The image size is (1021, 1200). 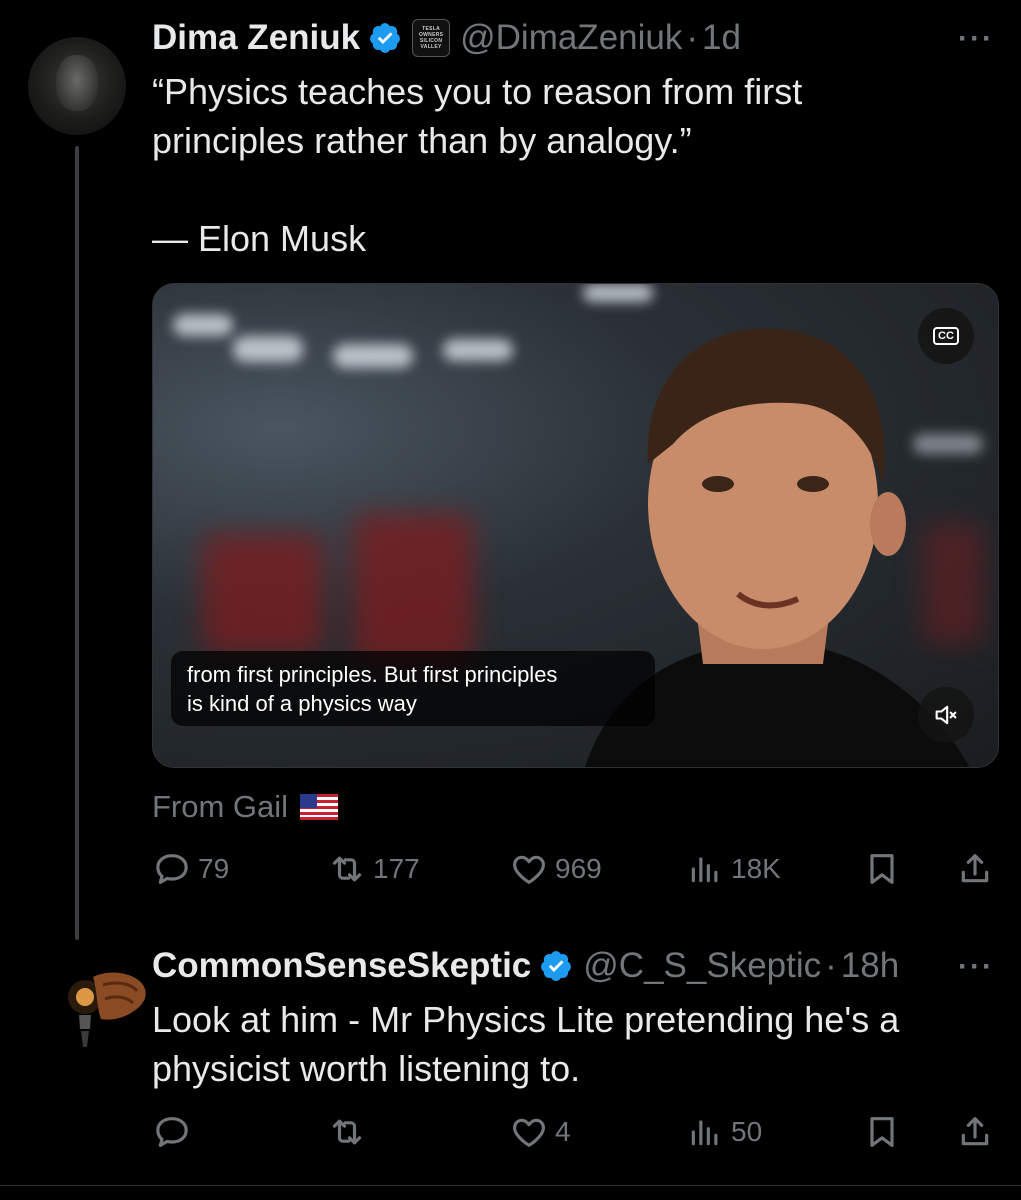 I want to click on timestamp: 1d, so click(x=721, y=38).